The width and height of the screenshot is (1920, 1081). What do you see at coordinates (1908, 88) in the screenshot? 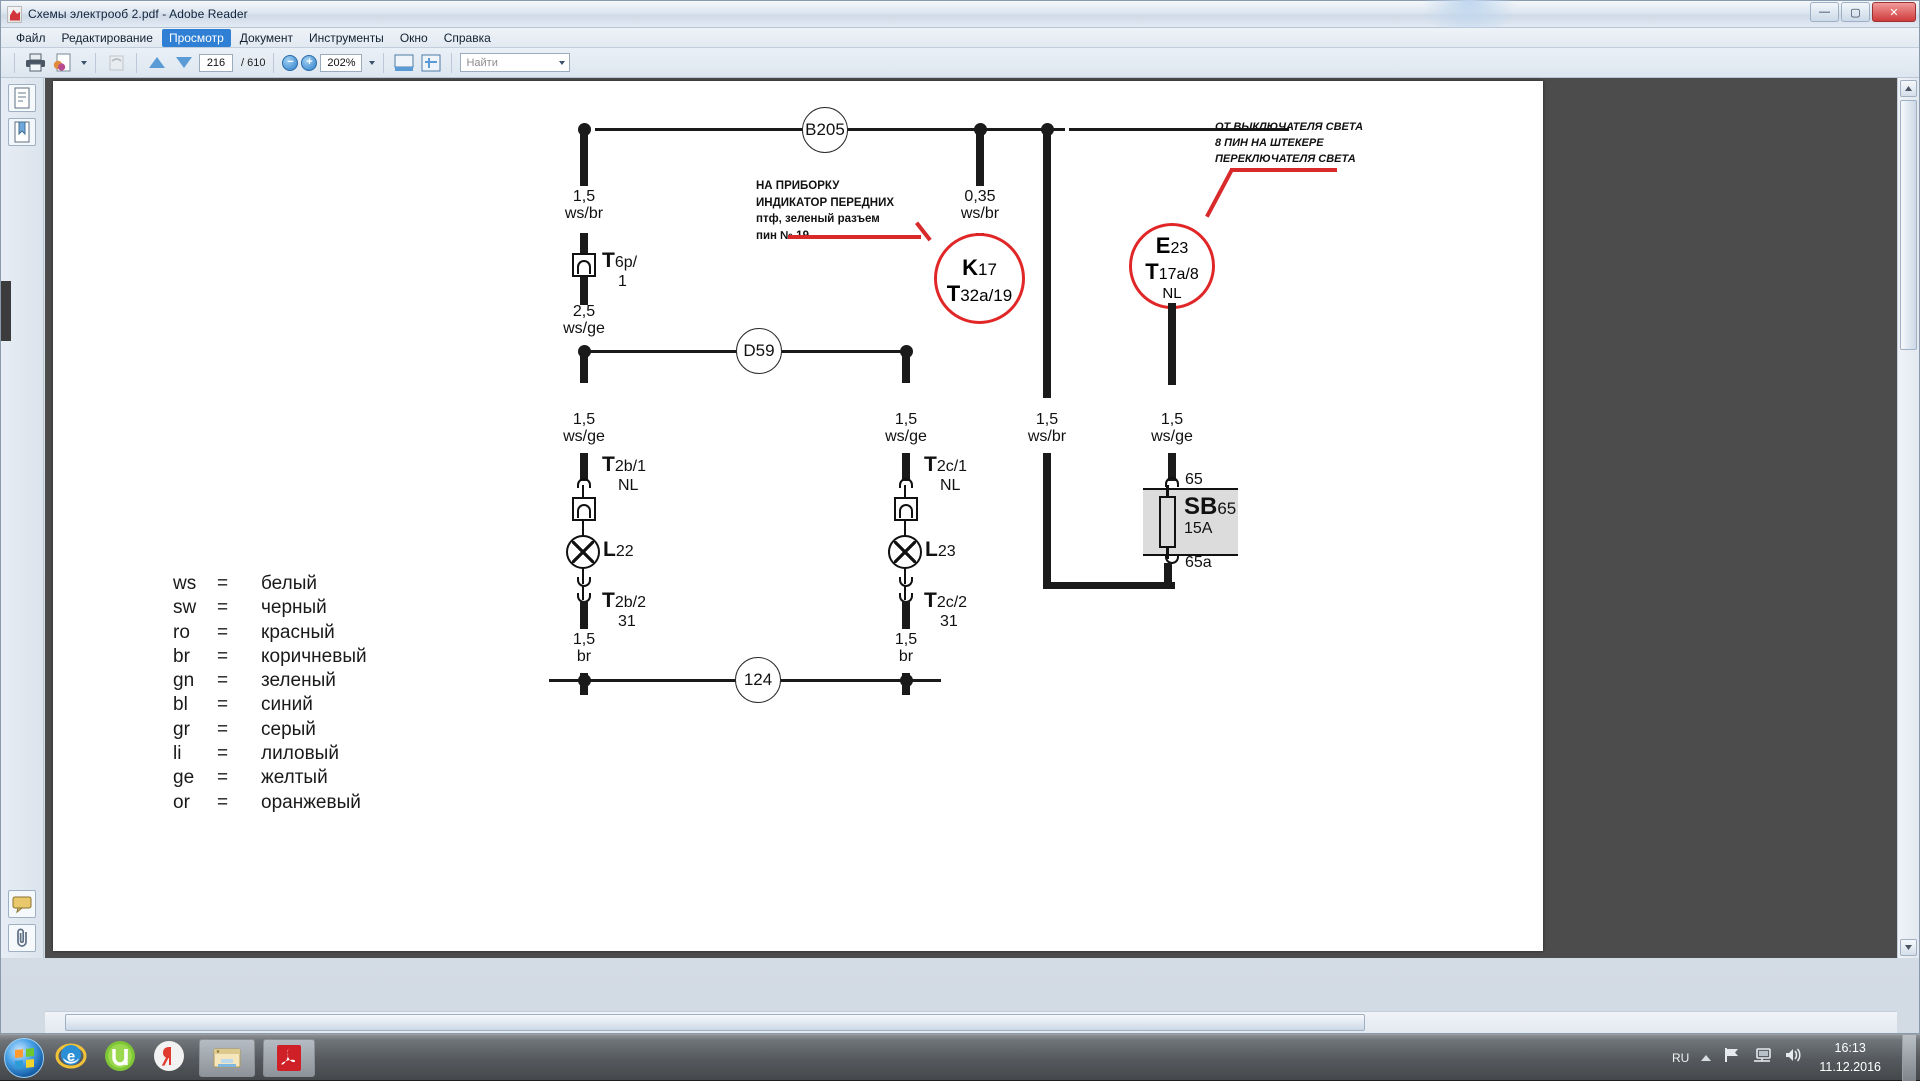
I see `scroll-up-button` at bounding box center [1908, 88].